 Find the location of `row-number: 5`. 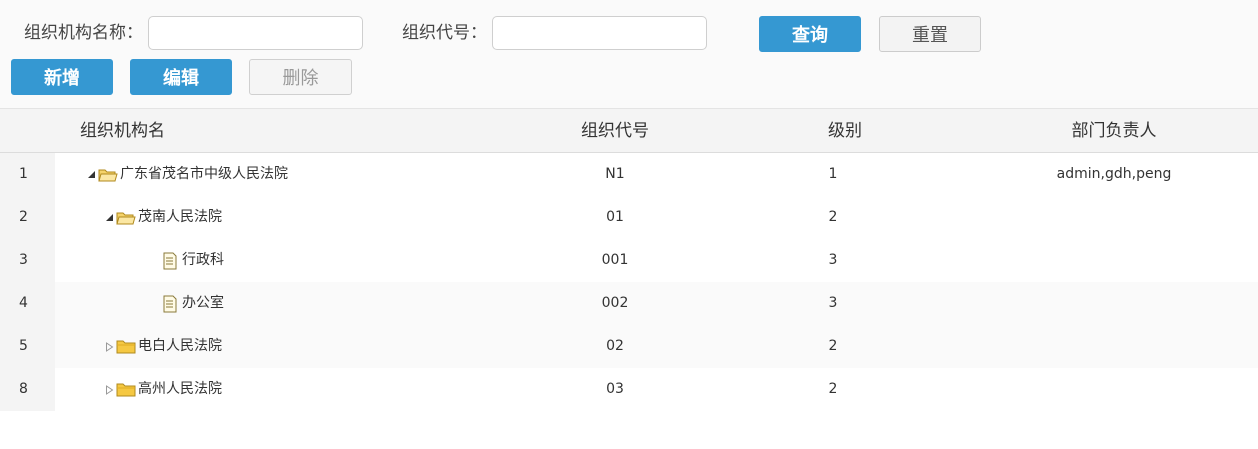

row-number: 5 is located at coordinates (27, 346).